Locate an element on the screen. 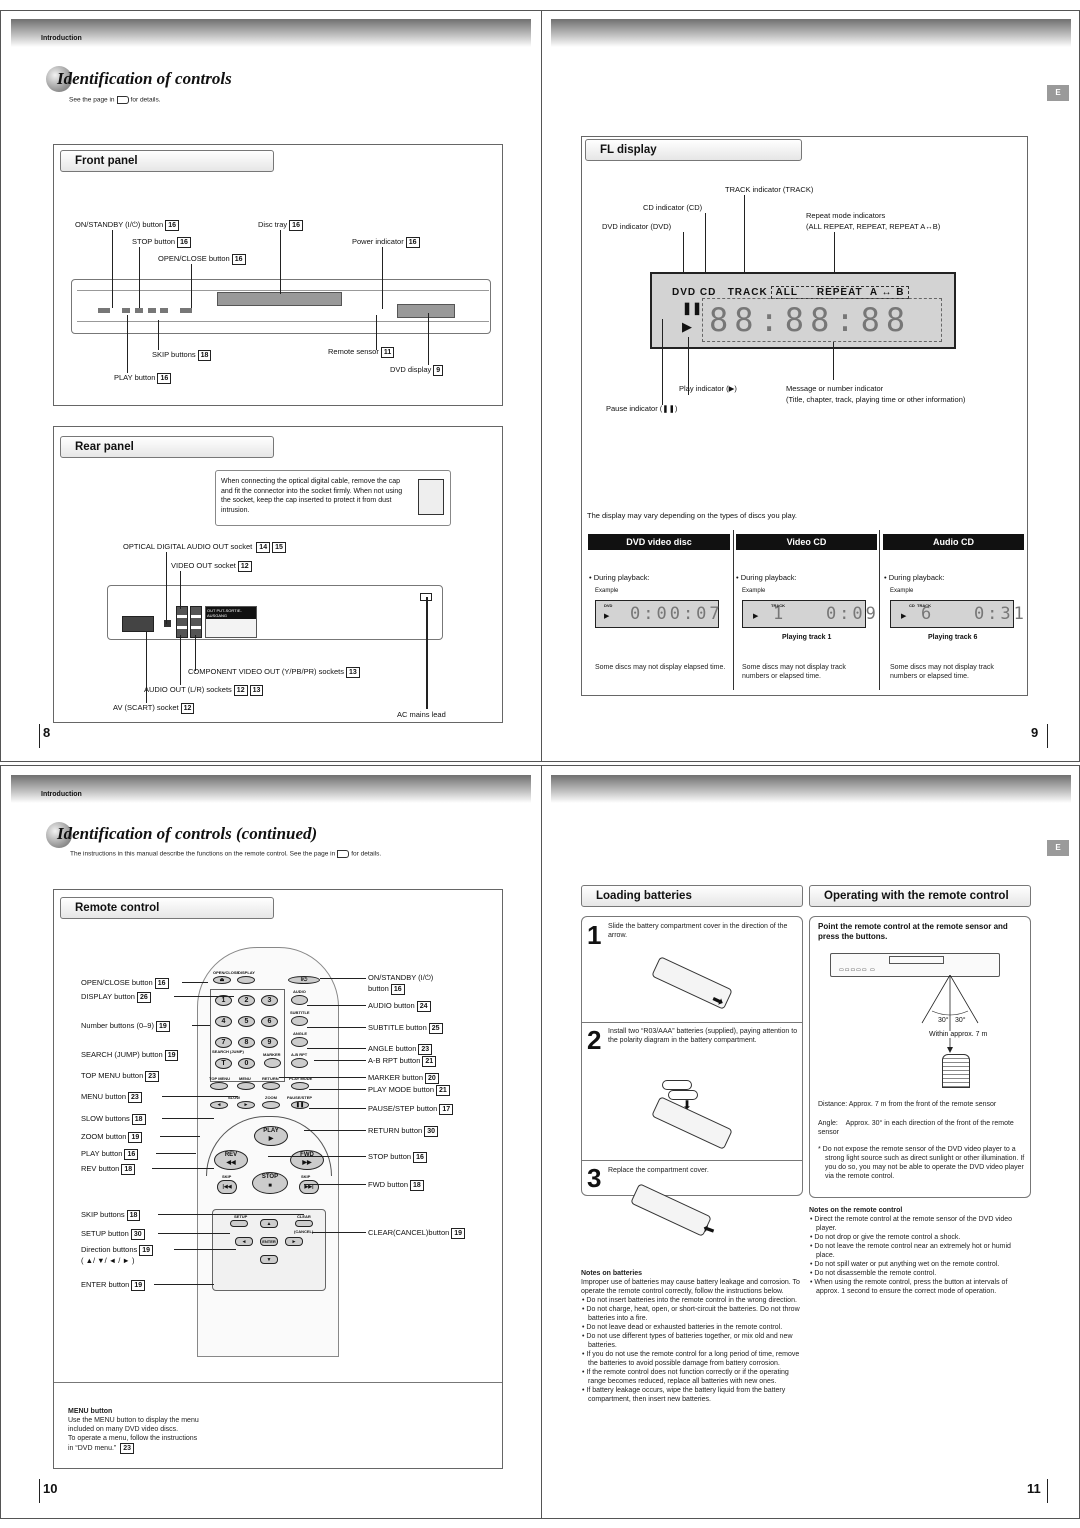  setup-button is located at coordinates (239, 1223).